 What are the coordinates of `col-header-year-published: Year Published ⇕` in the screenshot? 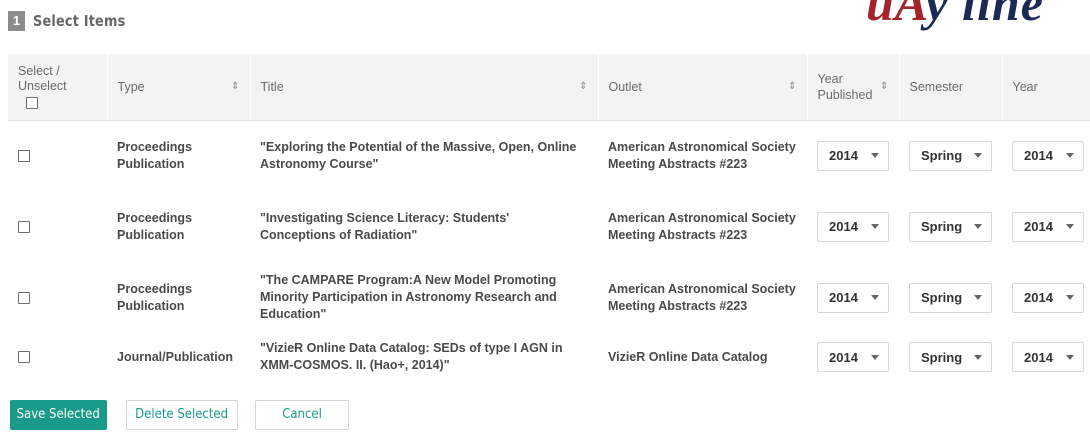 It's located at (852, 87).